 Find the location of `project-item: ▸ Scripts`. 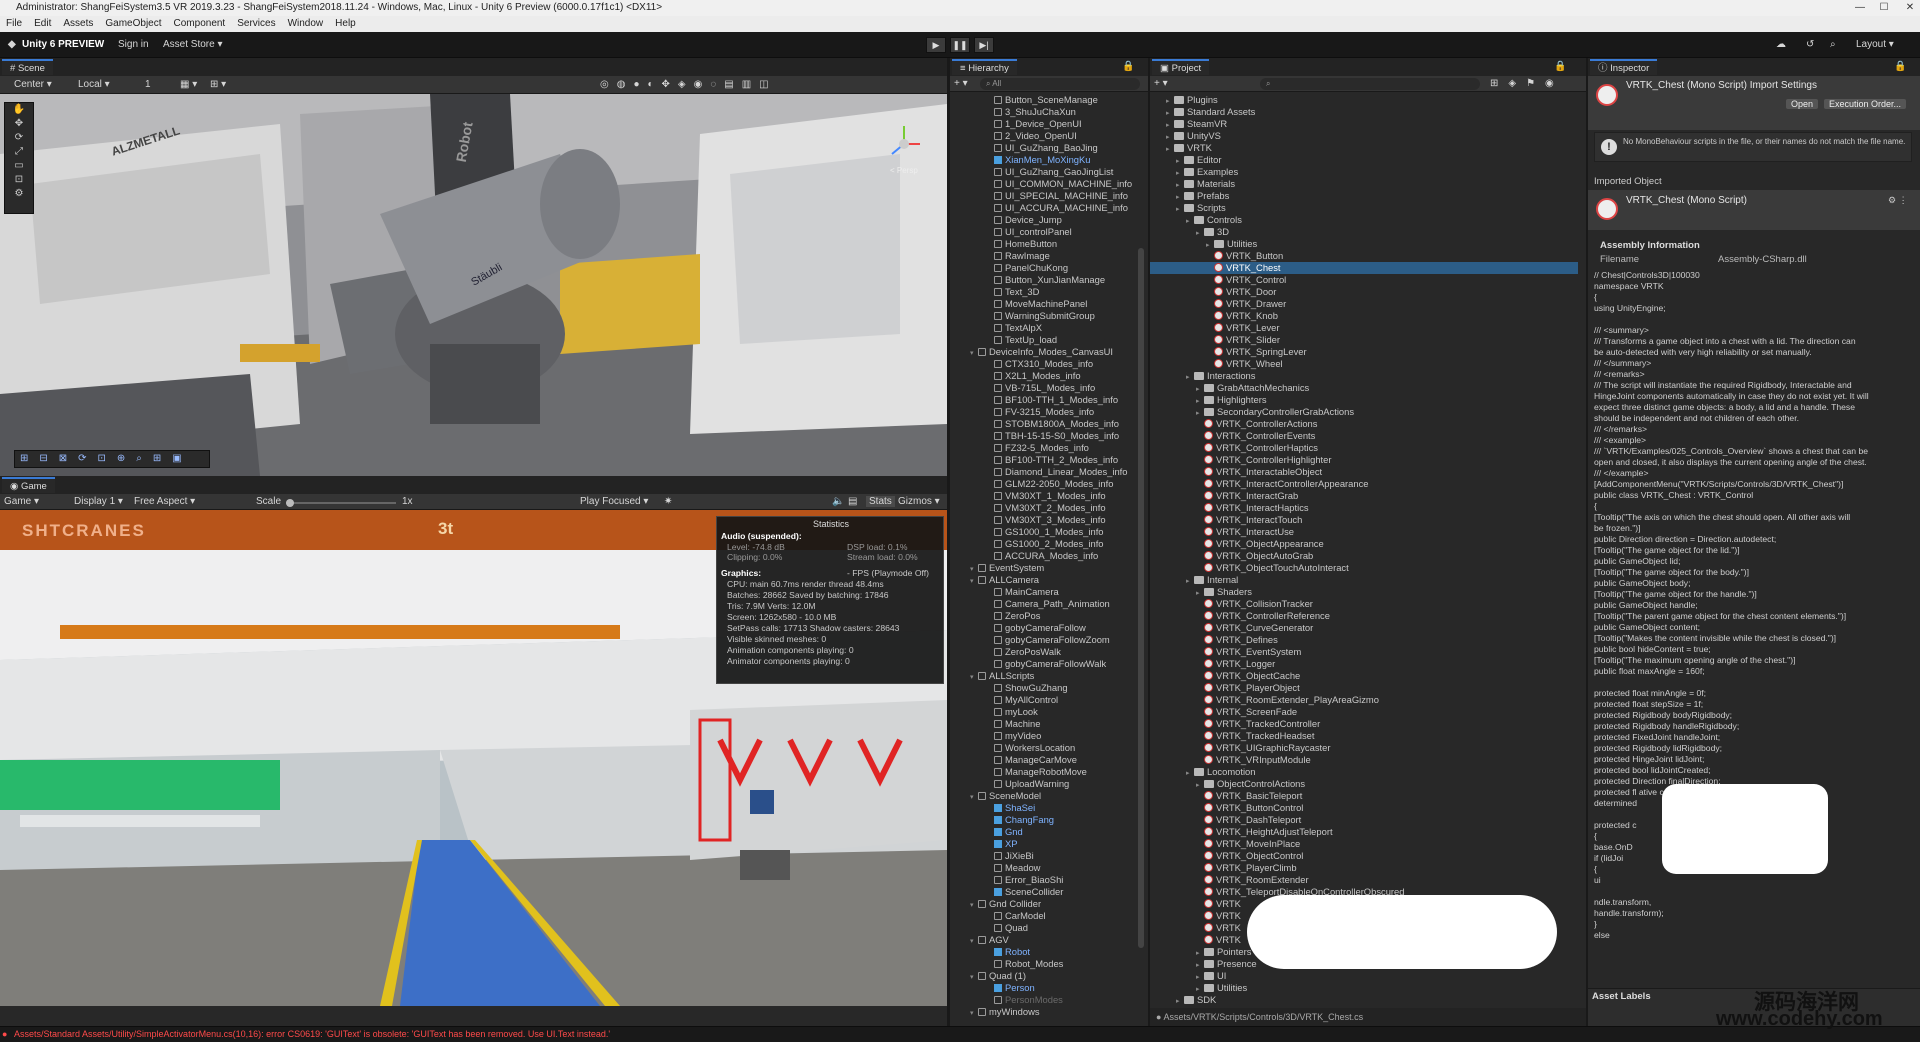

project-item: ▸ Scripts is located at coordinates (1364, 208).